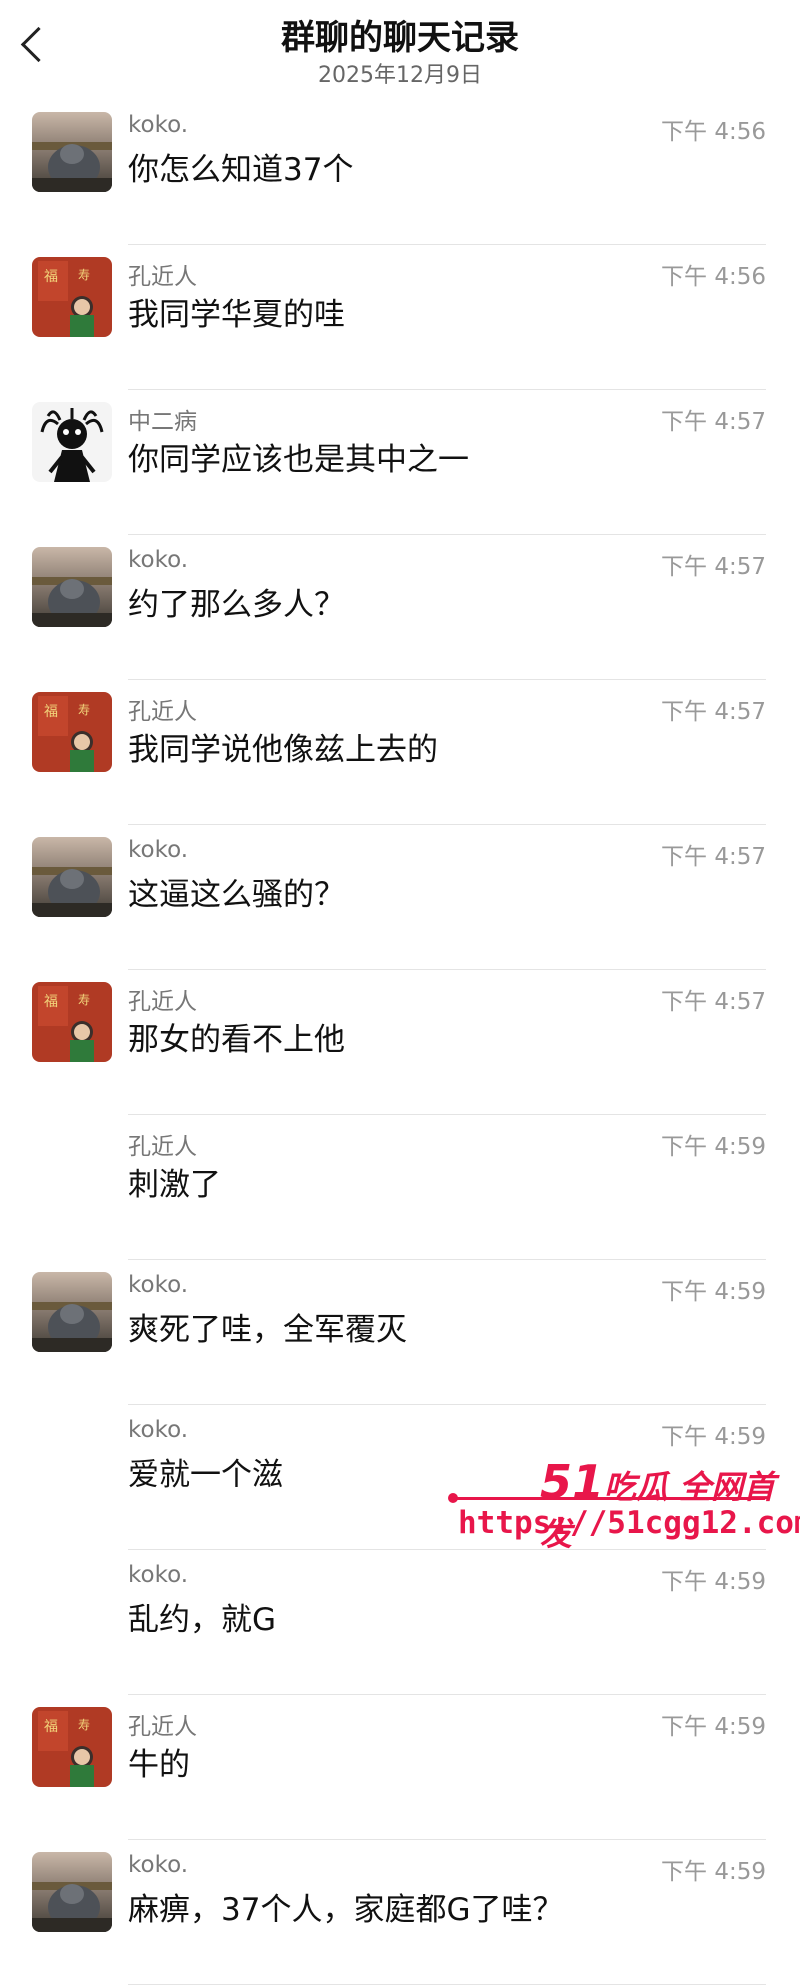 The height and width of the screenshot is (1985, 800). I want to click on message-text: 我同学说他像兹上去的, so click(283, 750).